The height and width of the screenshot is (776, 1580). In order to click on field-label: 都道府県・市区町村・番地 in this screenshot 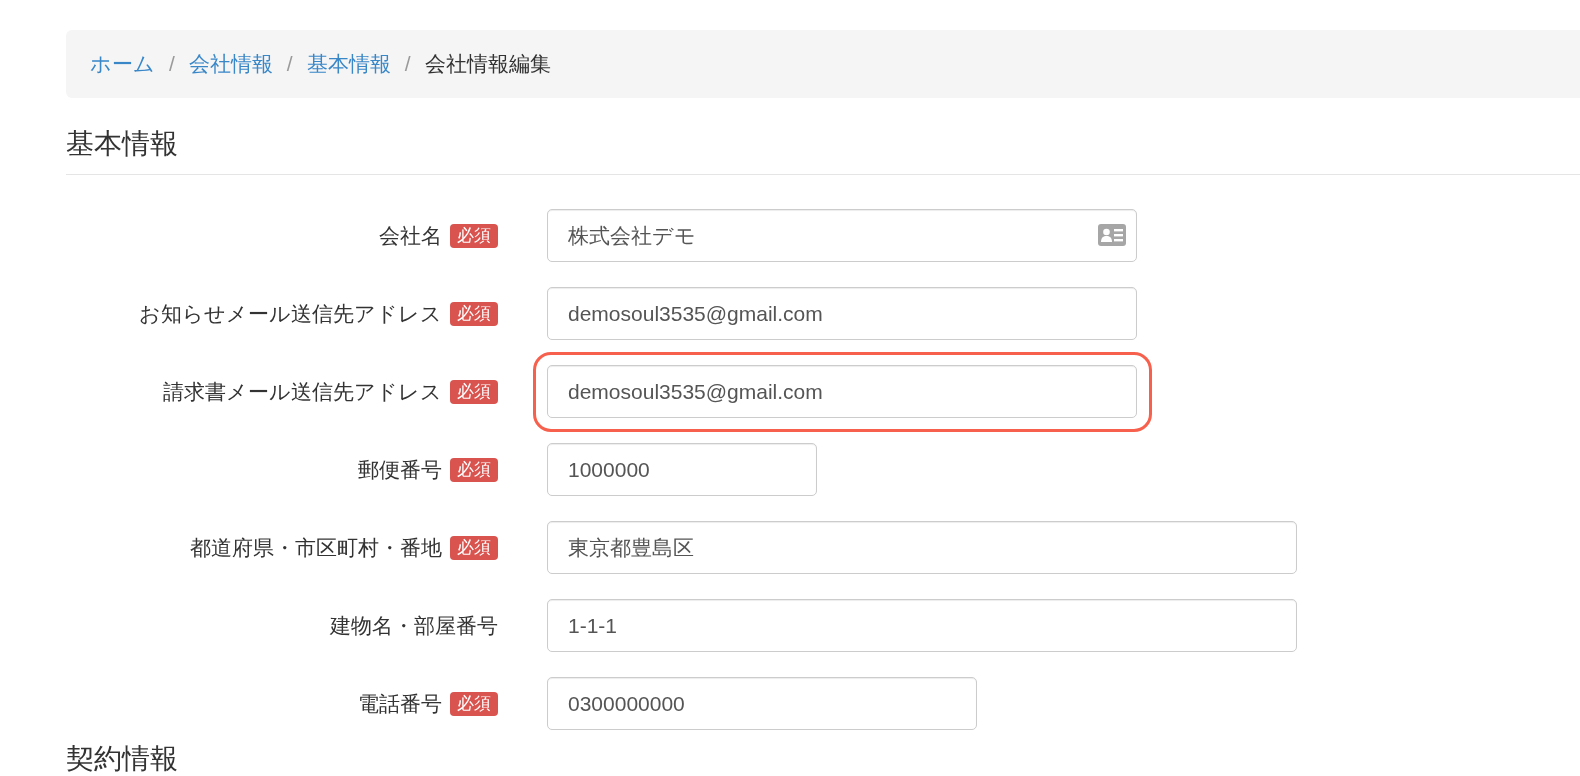, I will do `click(316, 547)`.